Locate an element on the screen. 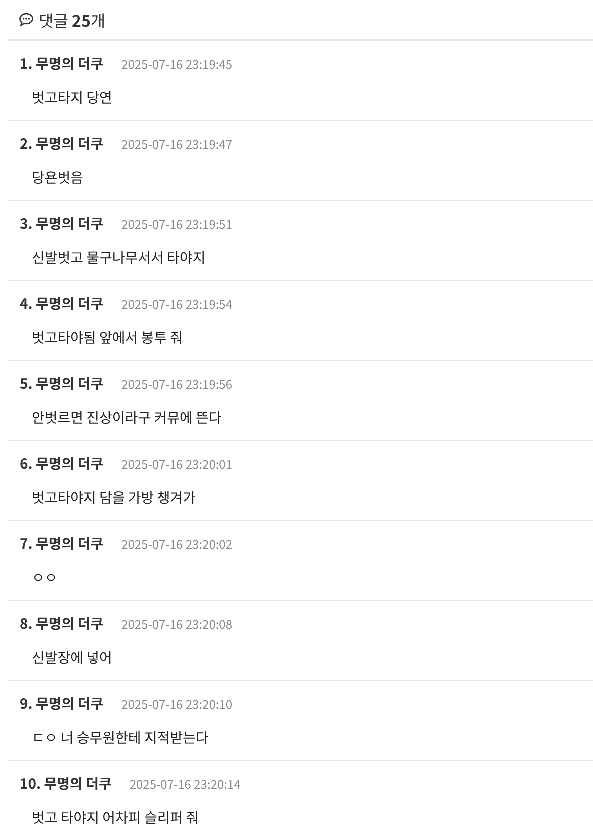 The width and height of the screenshot is (593, 835). comment-text: 신발벗고 물구나무서서 타야지 is located at coordinates (118, 258).